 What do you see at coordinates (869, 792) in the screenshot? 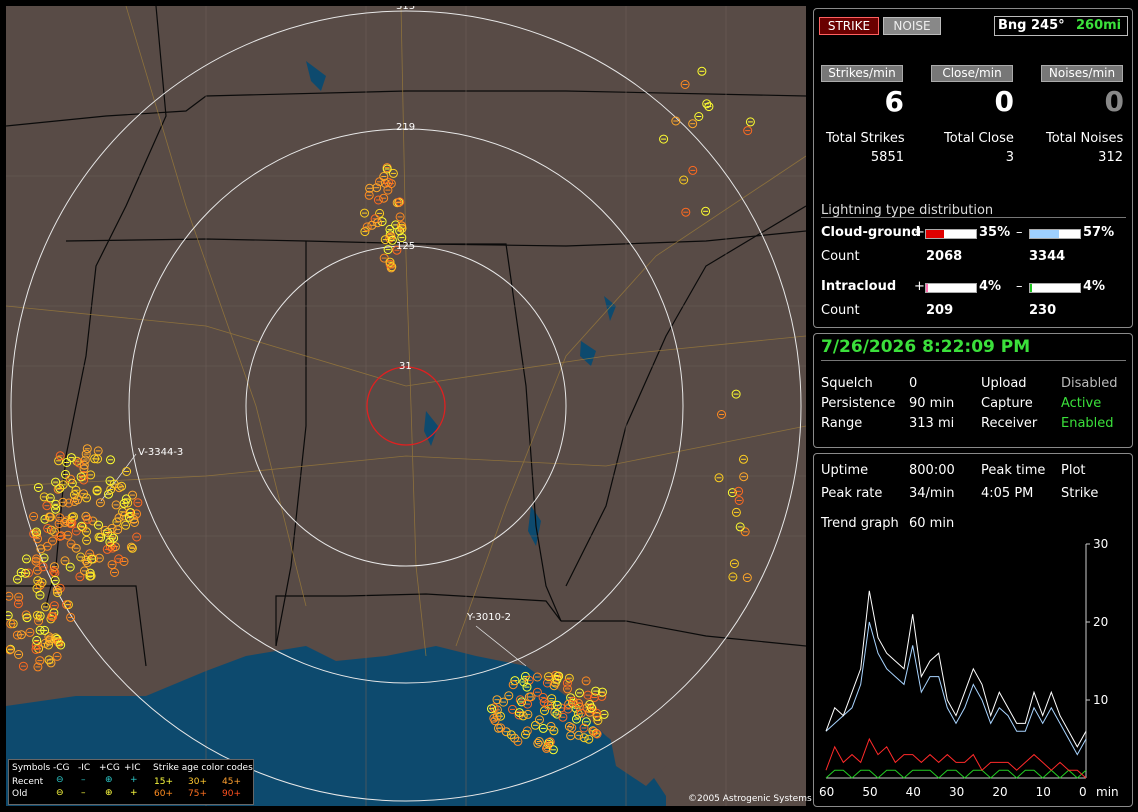
I see `trend-x-tick-label: 50` at bounding box center [869, 792].